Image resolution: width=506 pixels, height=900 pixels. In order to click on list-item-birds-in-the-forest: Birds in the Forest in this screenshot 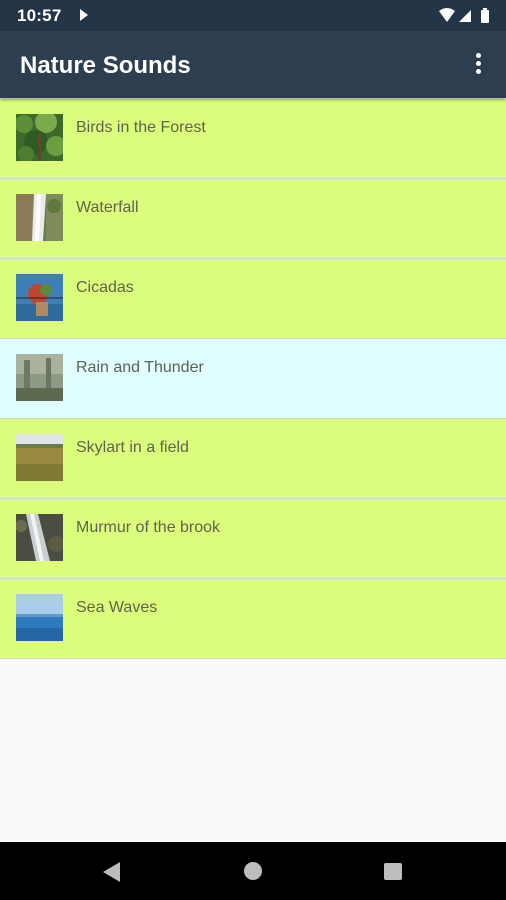, I will do `click(253, 139)`.